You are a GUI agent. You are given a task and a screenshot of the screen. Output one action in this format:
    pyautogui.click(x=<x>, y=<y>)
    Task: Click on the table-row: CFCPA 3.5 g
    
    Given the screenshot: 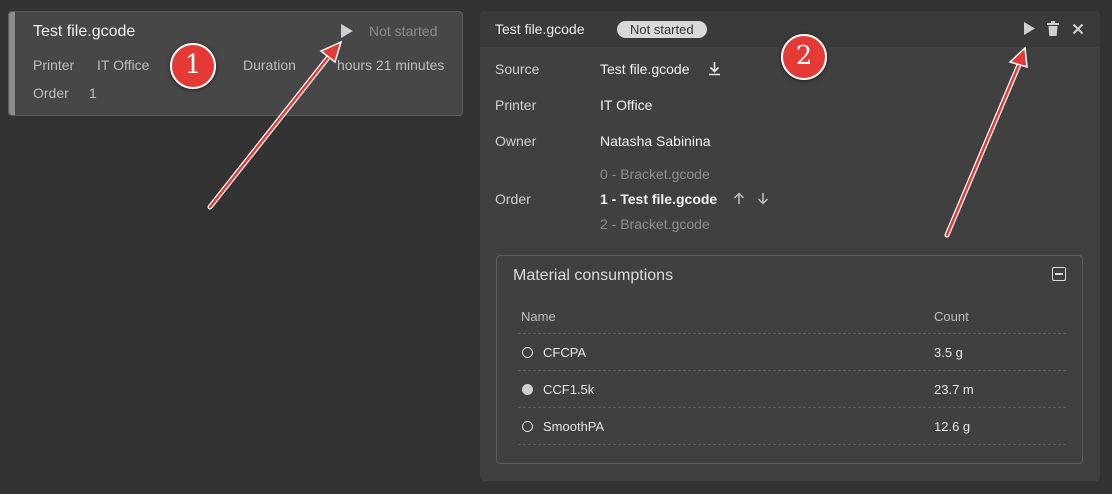 What is the action you would take?
    pyautogui.click(x=789, y=353)
    